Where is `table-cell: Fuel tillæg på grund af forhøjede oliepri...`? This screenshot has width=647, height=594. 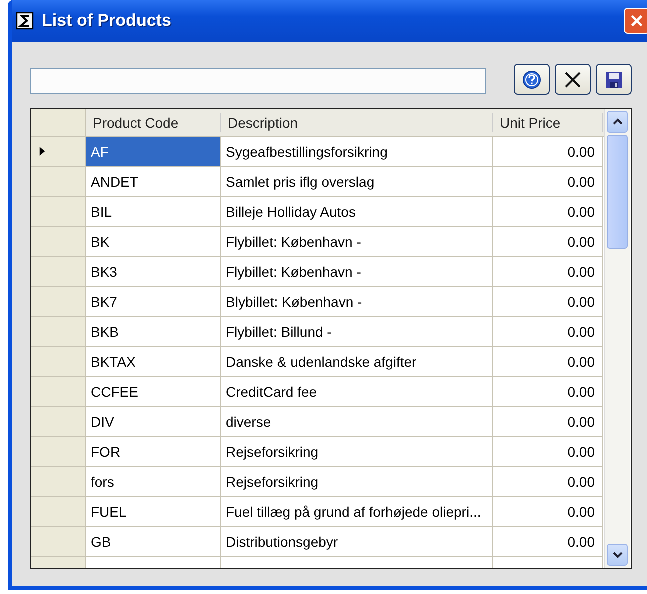 table-cell: Fuel tillæg på grund af forhøjede oliepri... is located at coordinates (357, 512).